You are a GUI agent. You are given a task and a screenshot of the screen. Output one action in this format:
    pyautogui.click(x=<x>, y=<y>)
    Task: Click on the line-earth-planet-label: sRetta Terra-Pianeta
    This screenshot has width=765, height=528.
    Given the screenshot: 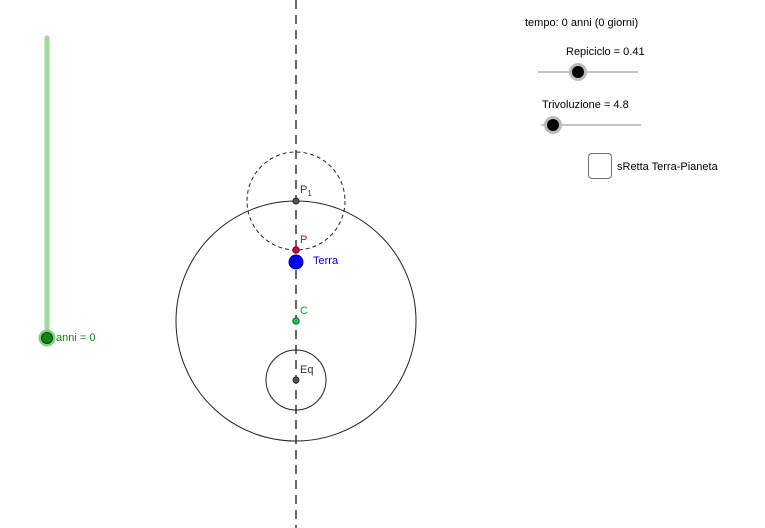 What is the action you would take?
    pyautogui.click(x=667, y=167)
    